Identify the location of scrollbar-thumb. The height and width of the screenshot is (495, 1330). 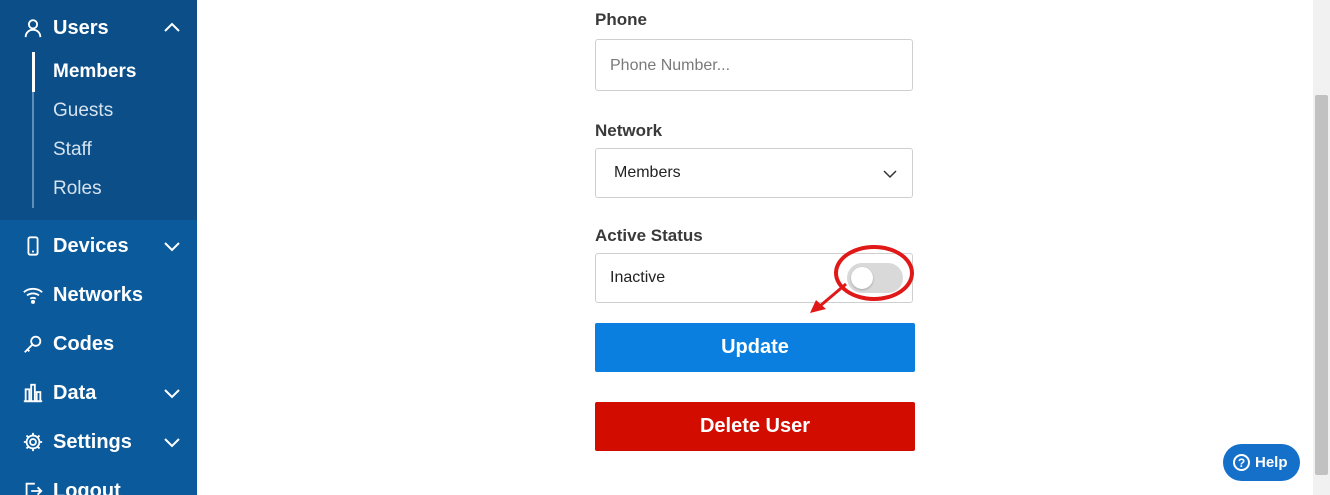
(1321, 285).